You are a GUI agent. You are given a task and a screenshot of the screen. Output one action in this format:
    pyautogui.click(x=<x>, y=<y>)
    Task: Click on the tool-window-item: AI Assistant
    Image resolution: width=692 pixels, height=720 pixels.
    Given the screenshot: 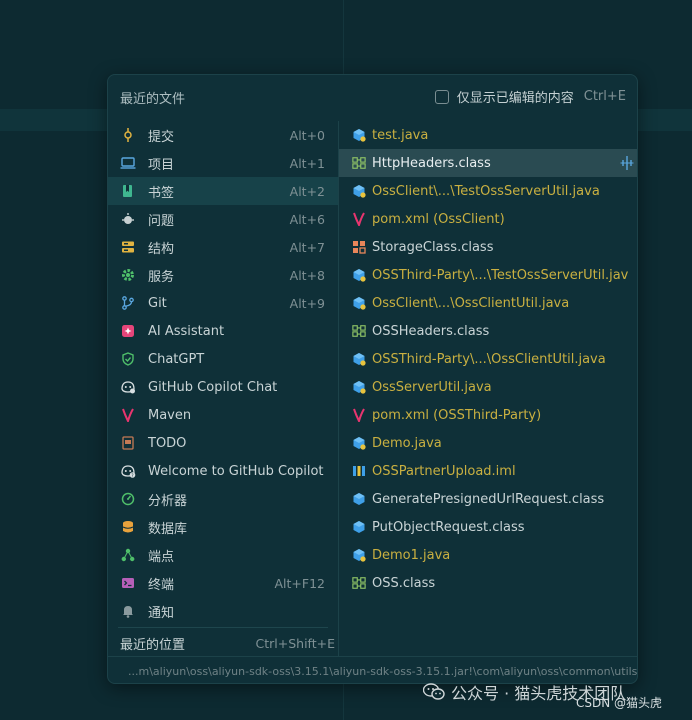 What is the action you would take?
    pyautogui.click(x=223, y=331)
    